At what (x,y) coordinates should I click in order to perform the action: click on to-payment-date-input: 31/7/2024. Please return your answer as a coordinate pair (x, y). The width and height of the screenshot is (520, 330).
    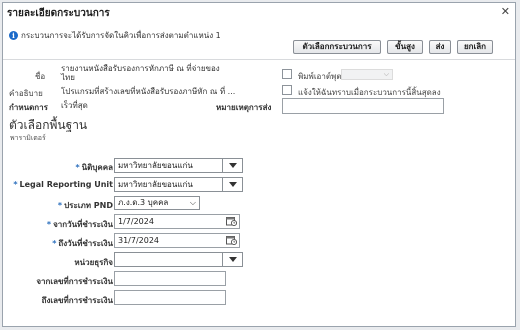
    Looking at the image, I should click on (177, 240).